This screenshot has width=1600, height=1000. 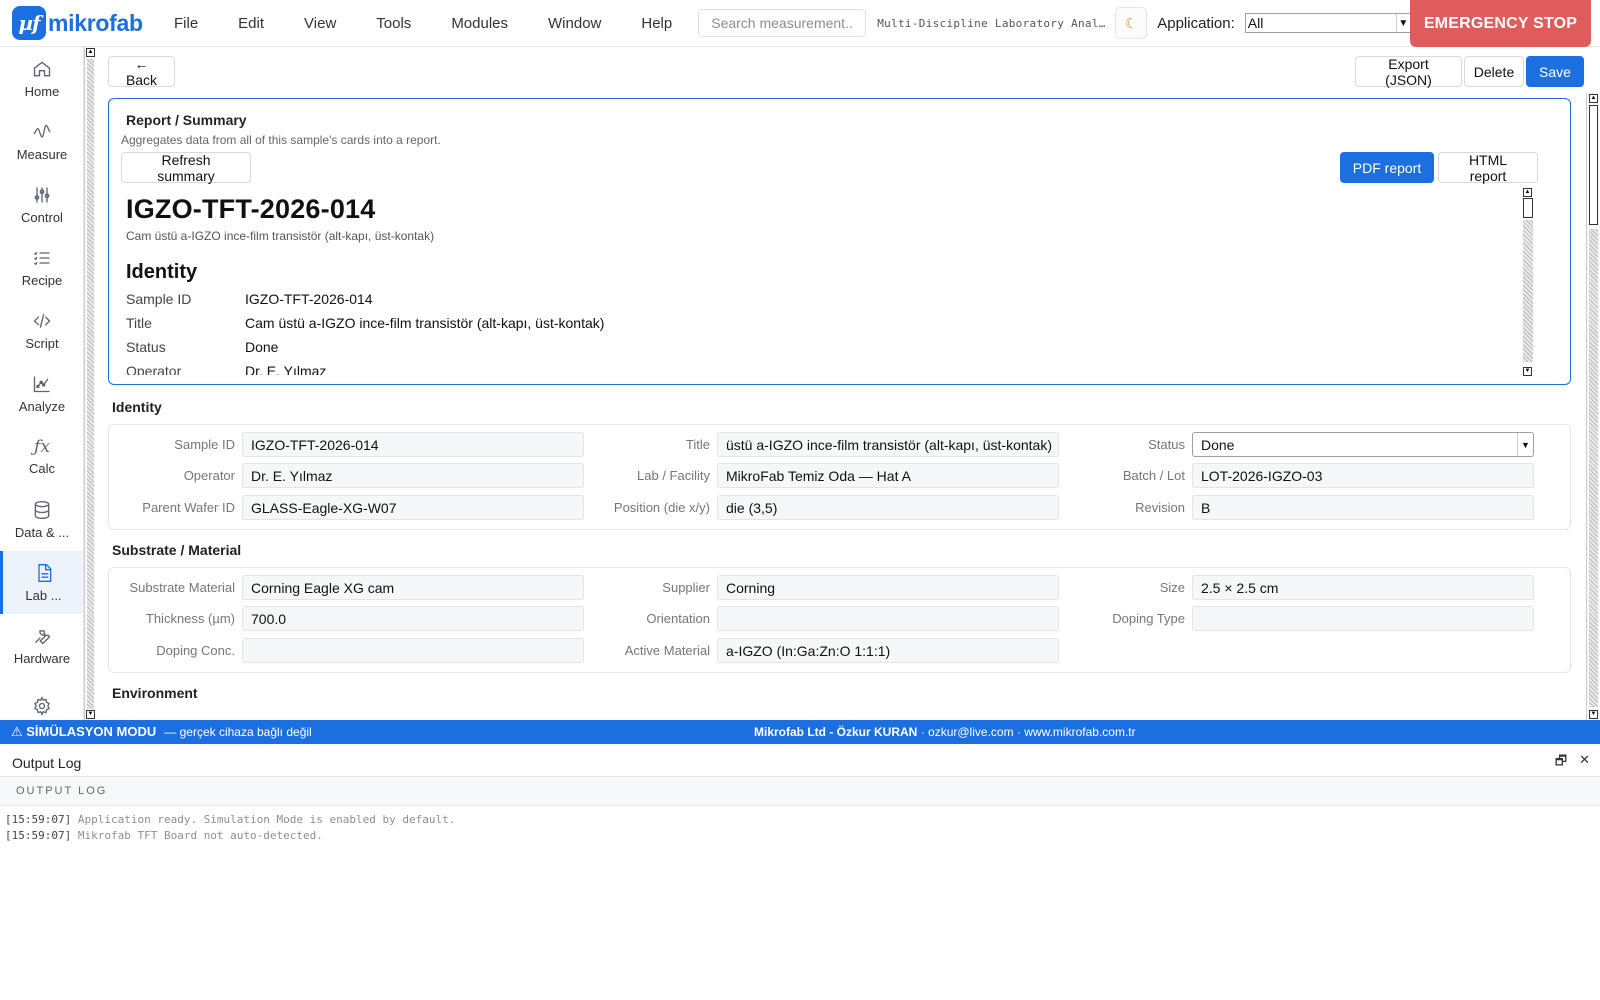 I want to click on sidebar-item-label: Recipe, so click(x=42, y=280).